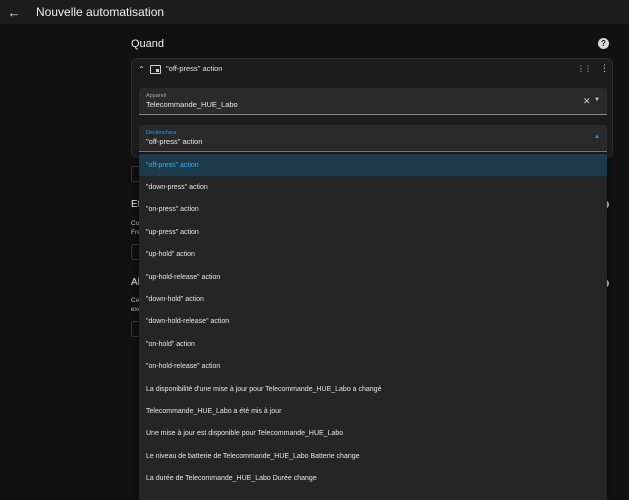 This screenshot has width=629, height=500. What do you see at coordinates (373, 187) in the screenshot?
I see `dropdown-option: "down-press" action` at bounding box center [373, 187].